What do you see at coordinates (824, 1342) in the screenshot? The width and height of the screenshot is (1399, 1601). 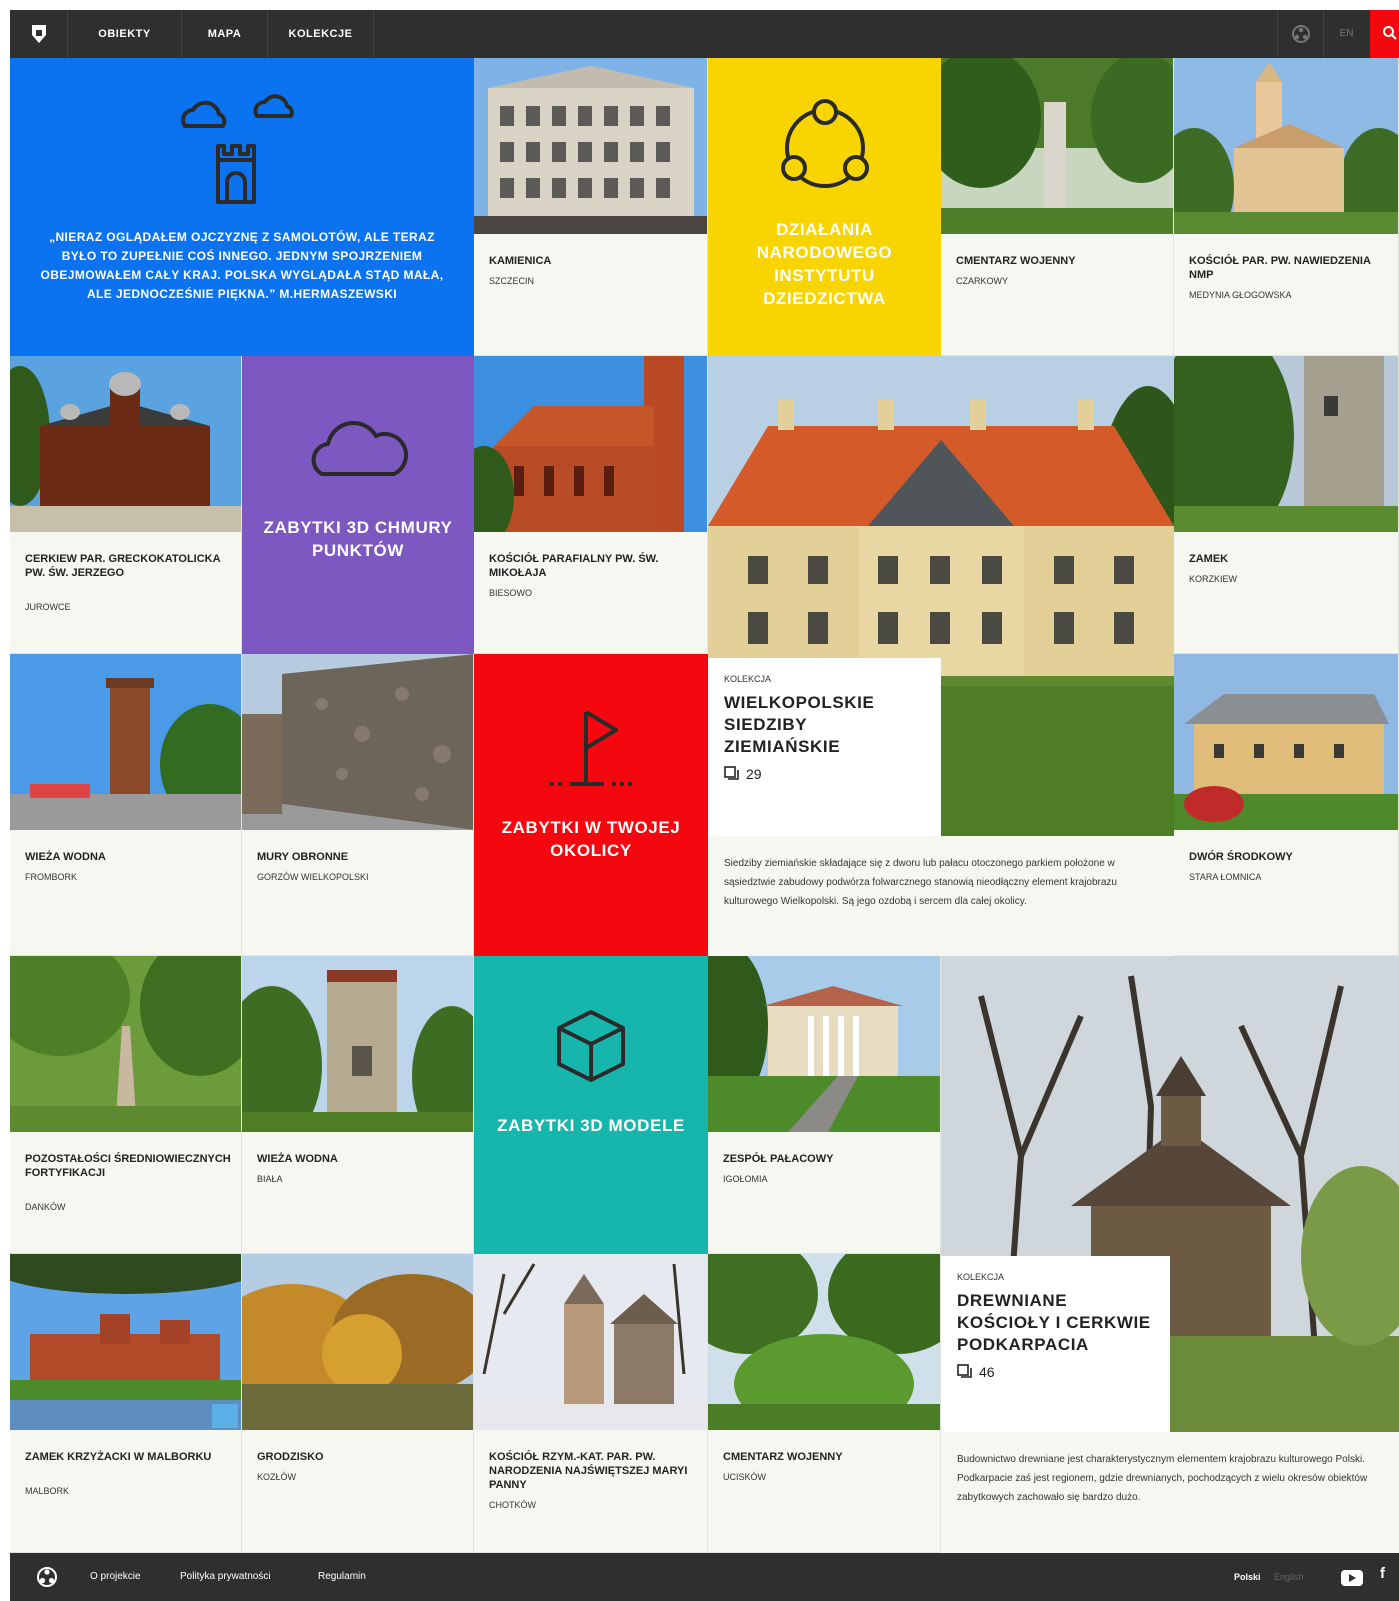 I see `photo-cmentarz-uciskow` at bounding box center [824, 1342].